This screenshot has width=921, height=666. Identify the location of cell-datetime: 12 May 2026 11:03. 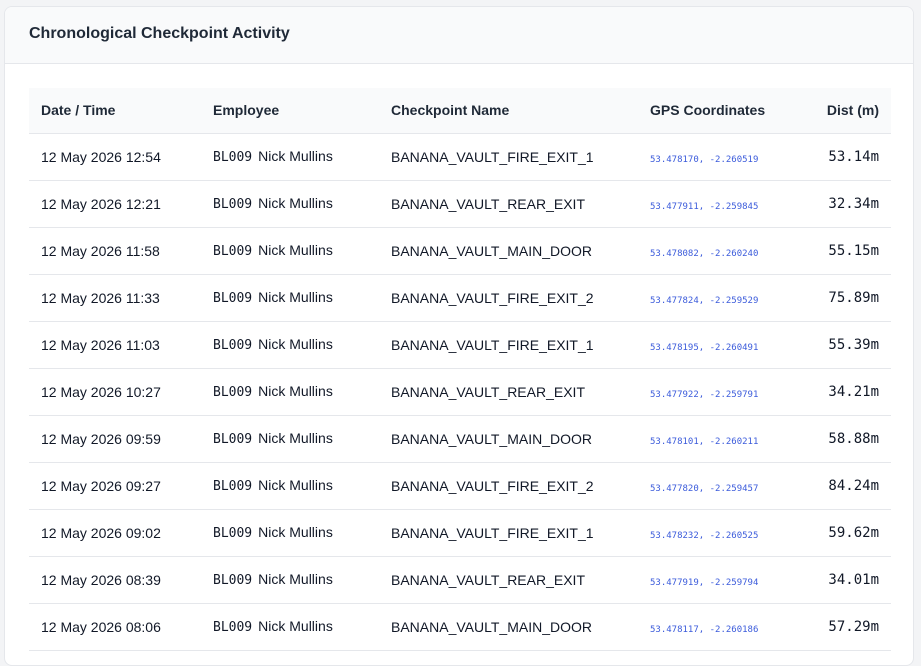
(115, 345).